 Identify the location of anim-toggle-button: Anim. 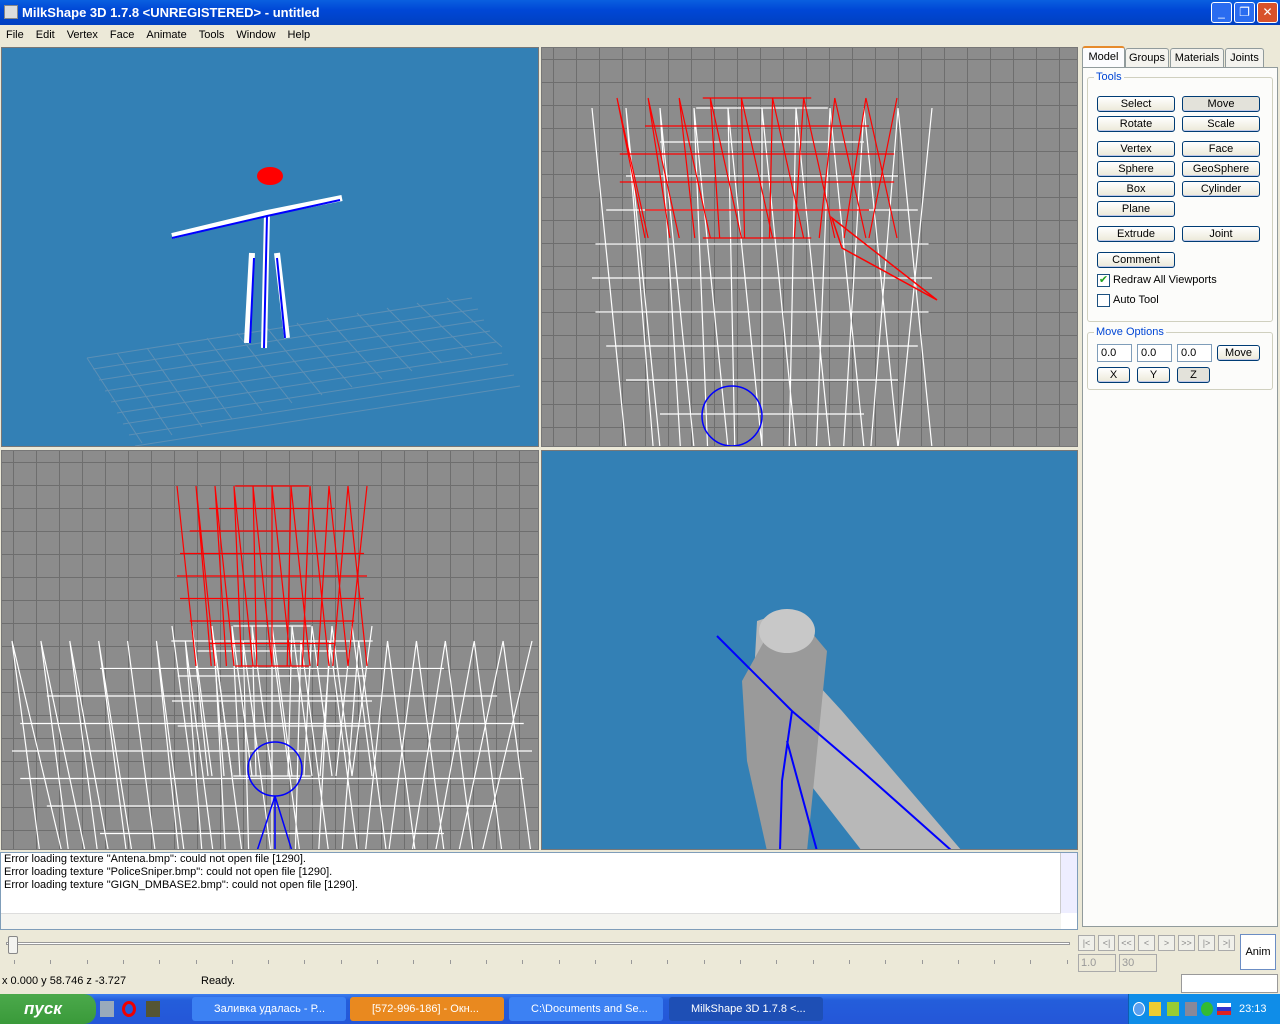
(1258, 952).